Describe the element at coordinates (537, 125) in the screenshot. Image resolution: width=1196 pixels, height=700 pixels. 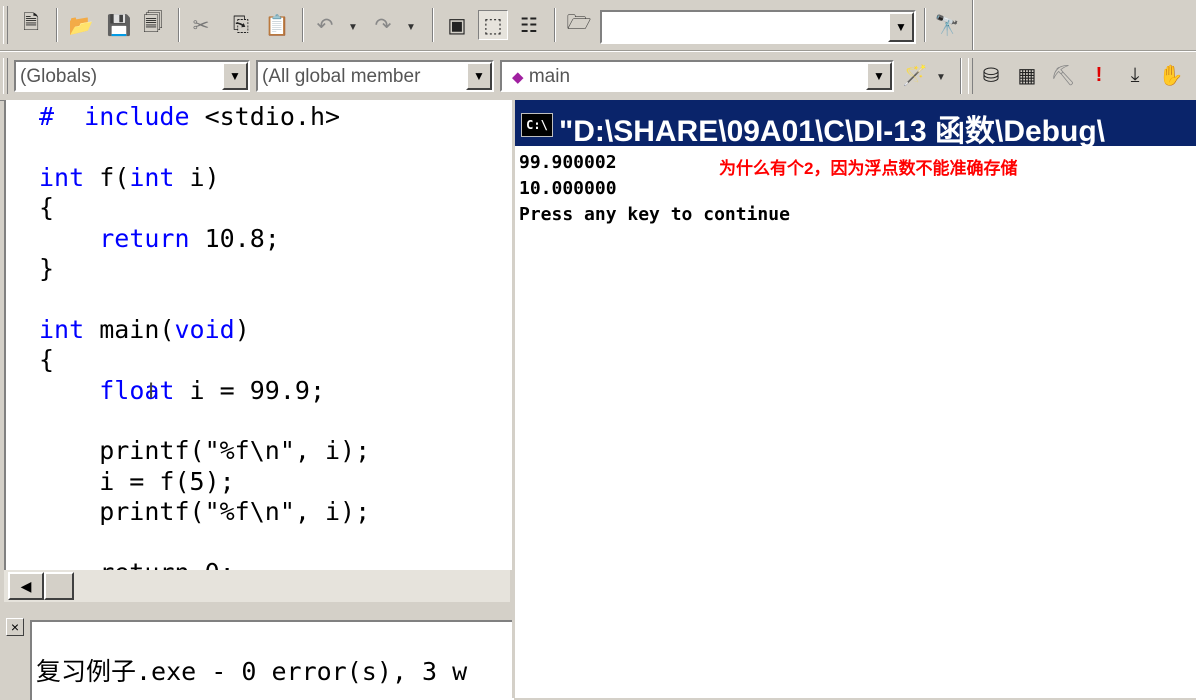
I see `console-icon: C:\` at that location.